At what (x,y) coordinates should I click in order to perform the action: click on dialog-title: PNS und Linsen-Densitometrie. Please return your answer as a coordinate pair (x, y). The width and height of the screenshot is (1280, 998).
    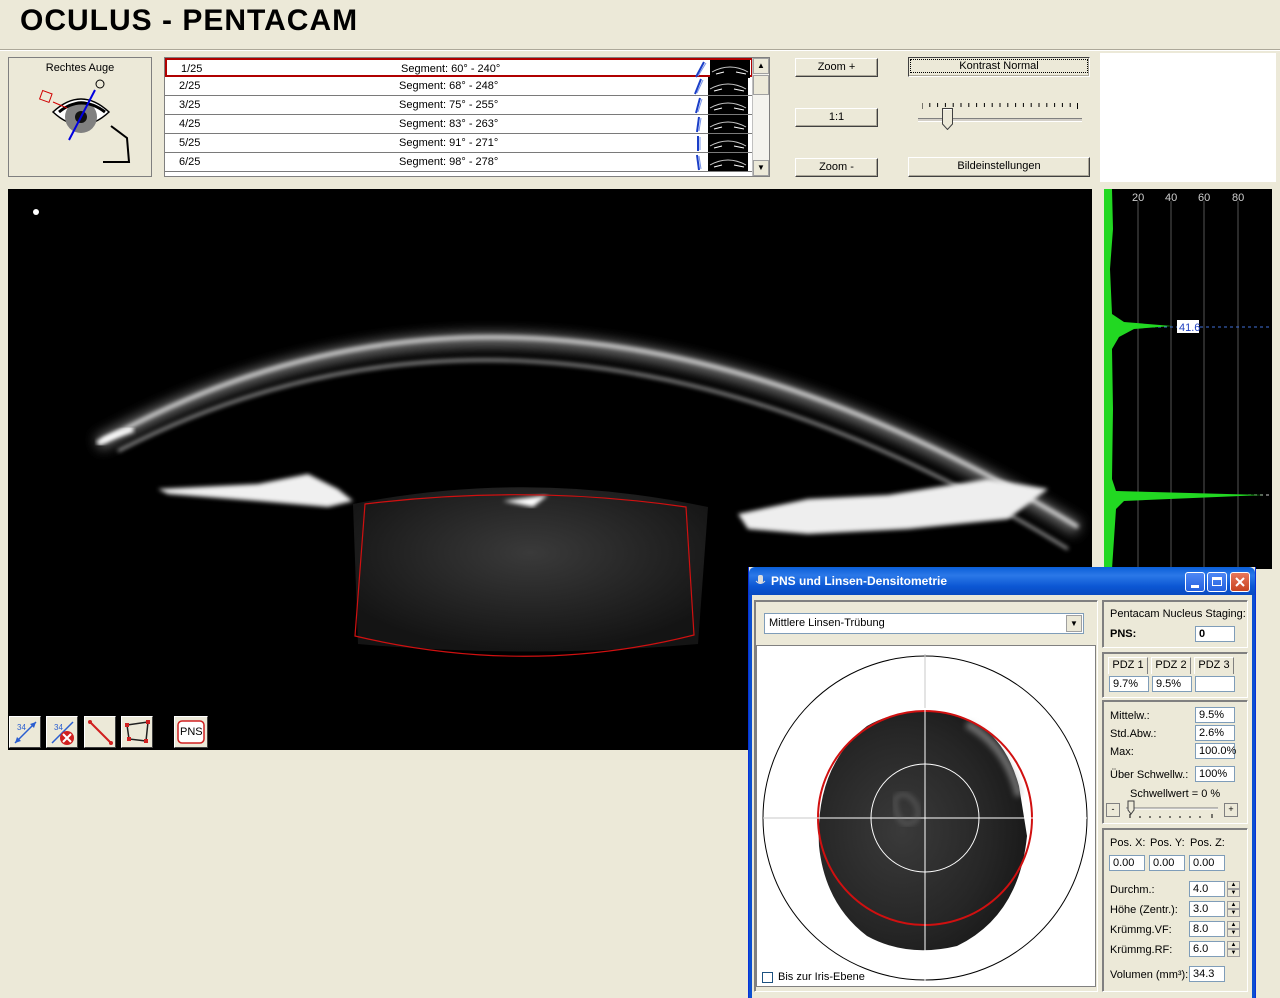
    Looking at the image, I should click on (859, 581).